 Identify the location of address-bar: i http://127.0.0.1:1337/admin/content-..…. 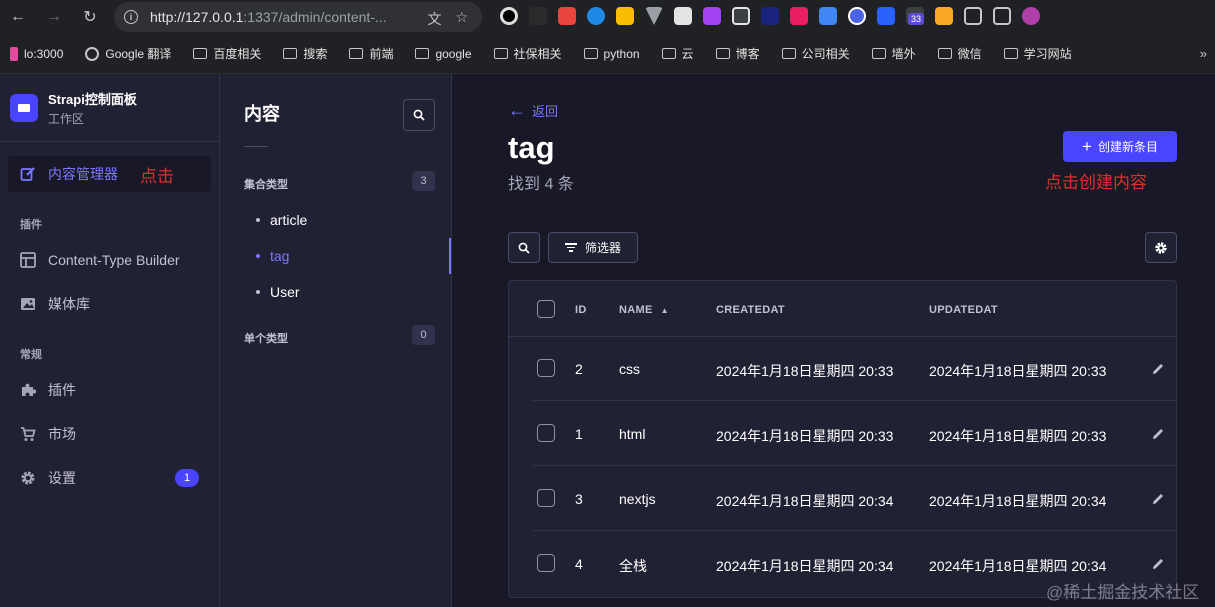
(298, 17).